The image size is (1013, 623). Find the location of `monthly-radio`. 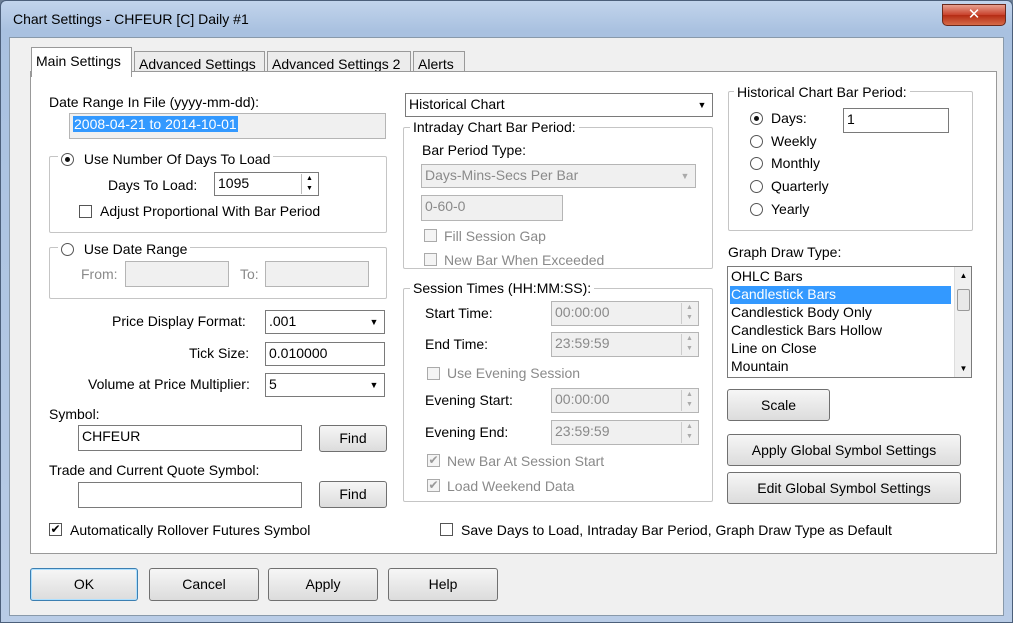

monthly-radio is located at coordinates (756, 163).